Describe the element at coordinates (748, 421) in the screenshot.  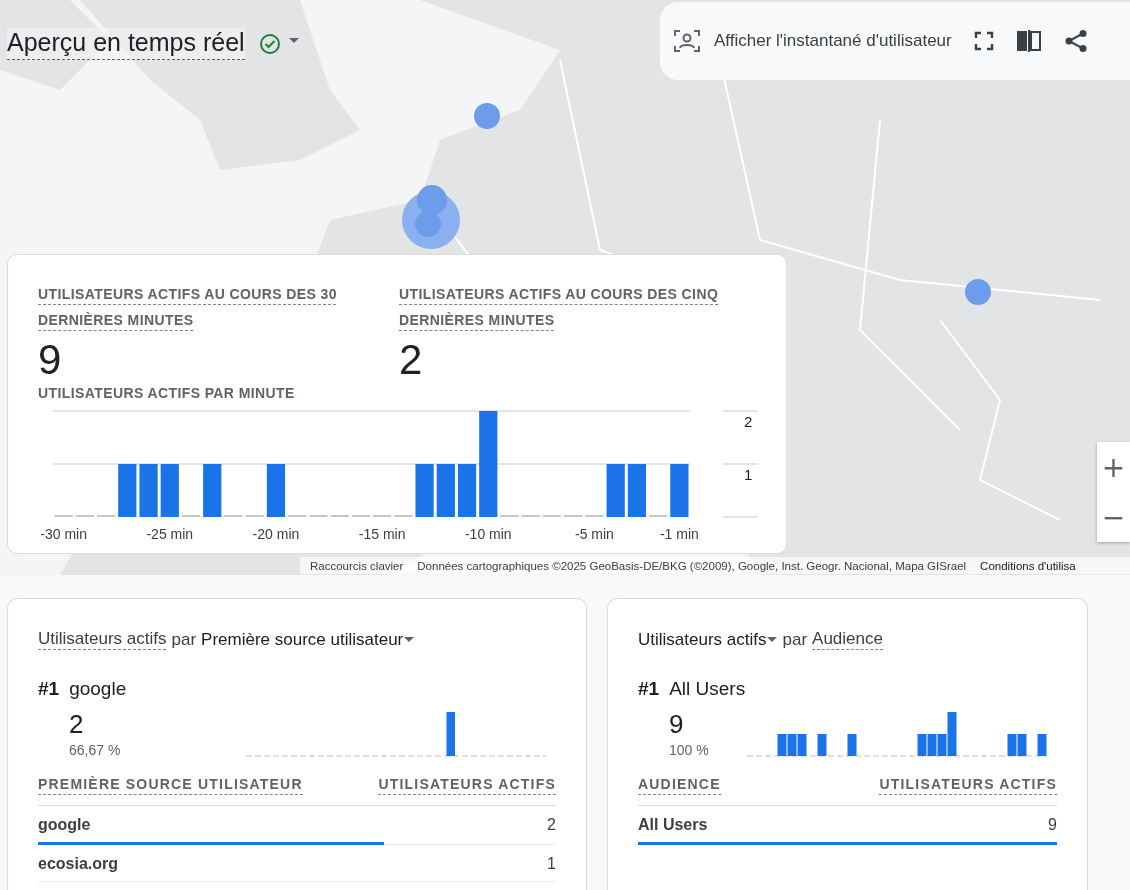
I see `axis-label: 2` at that location.